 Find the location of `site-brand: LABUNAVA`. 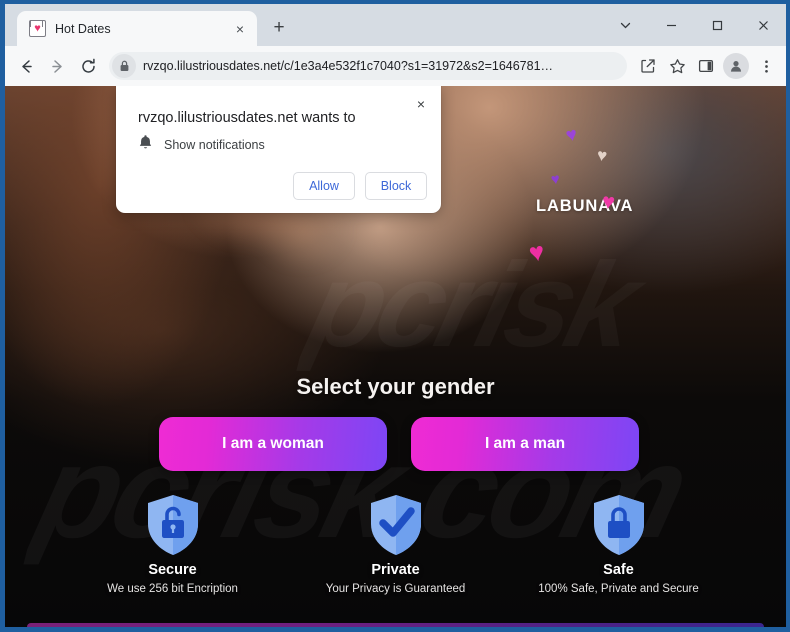

site-brand: LABUNAVA is located at coordinates (585, 206).